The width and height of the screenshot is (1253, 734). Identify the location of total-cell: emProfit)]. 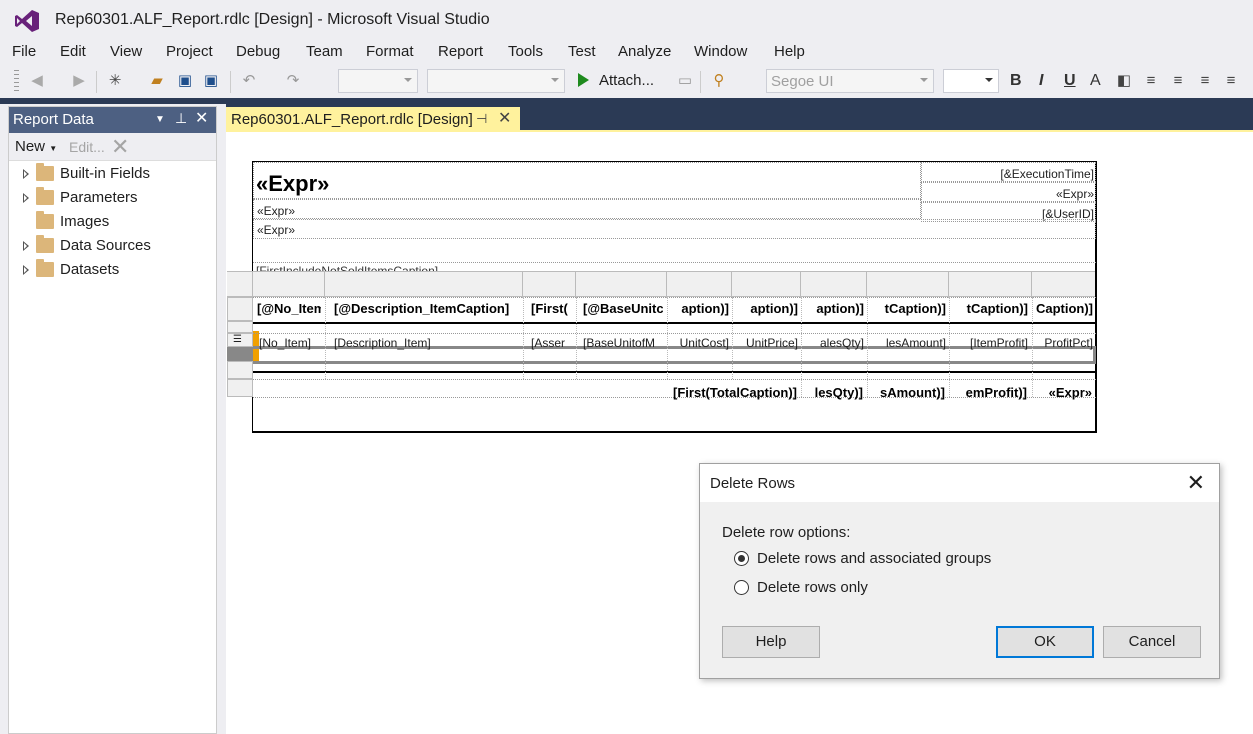
(989, 392).